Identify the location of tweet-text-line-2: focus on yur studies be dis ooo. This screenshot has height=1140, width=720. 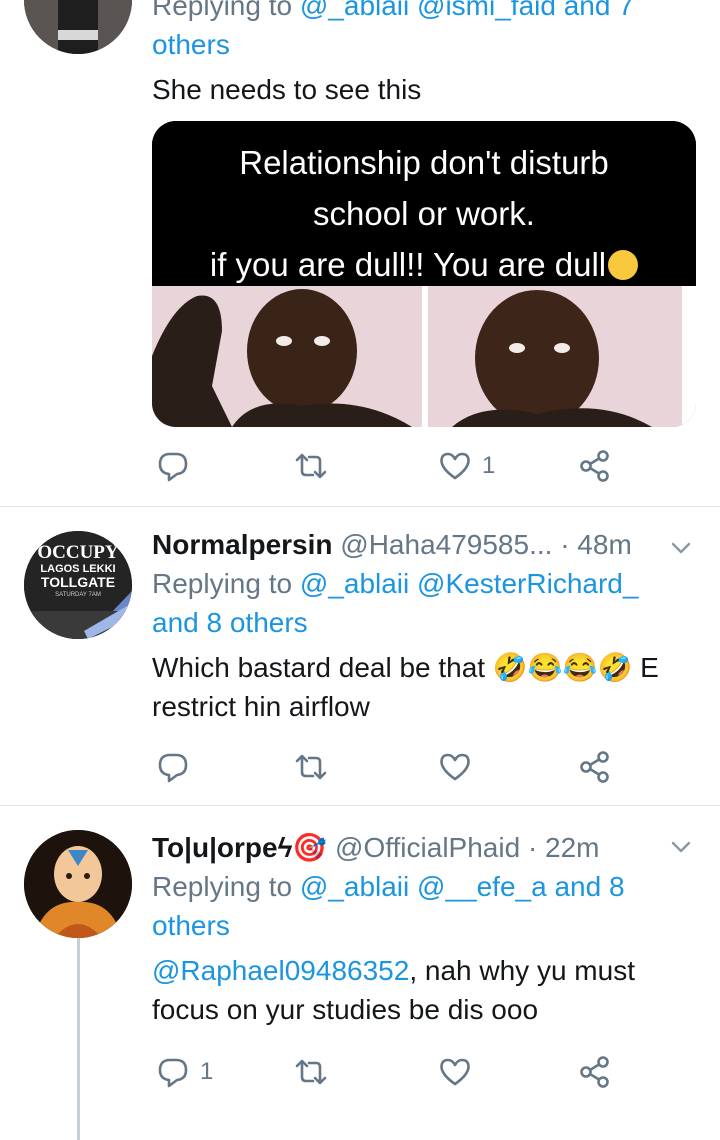
(345, 1009).